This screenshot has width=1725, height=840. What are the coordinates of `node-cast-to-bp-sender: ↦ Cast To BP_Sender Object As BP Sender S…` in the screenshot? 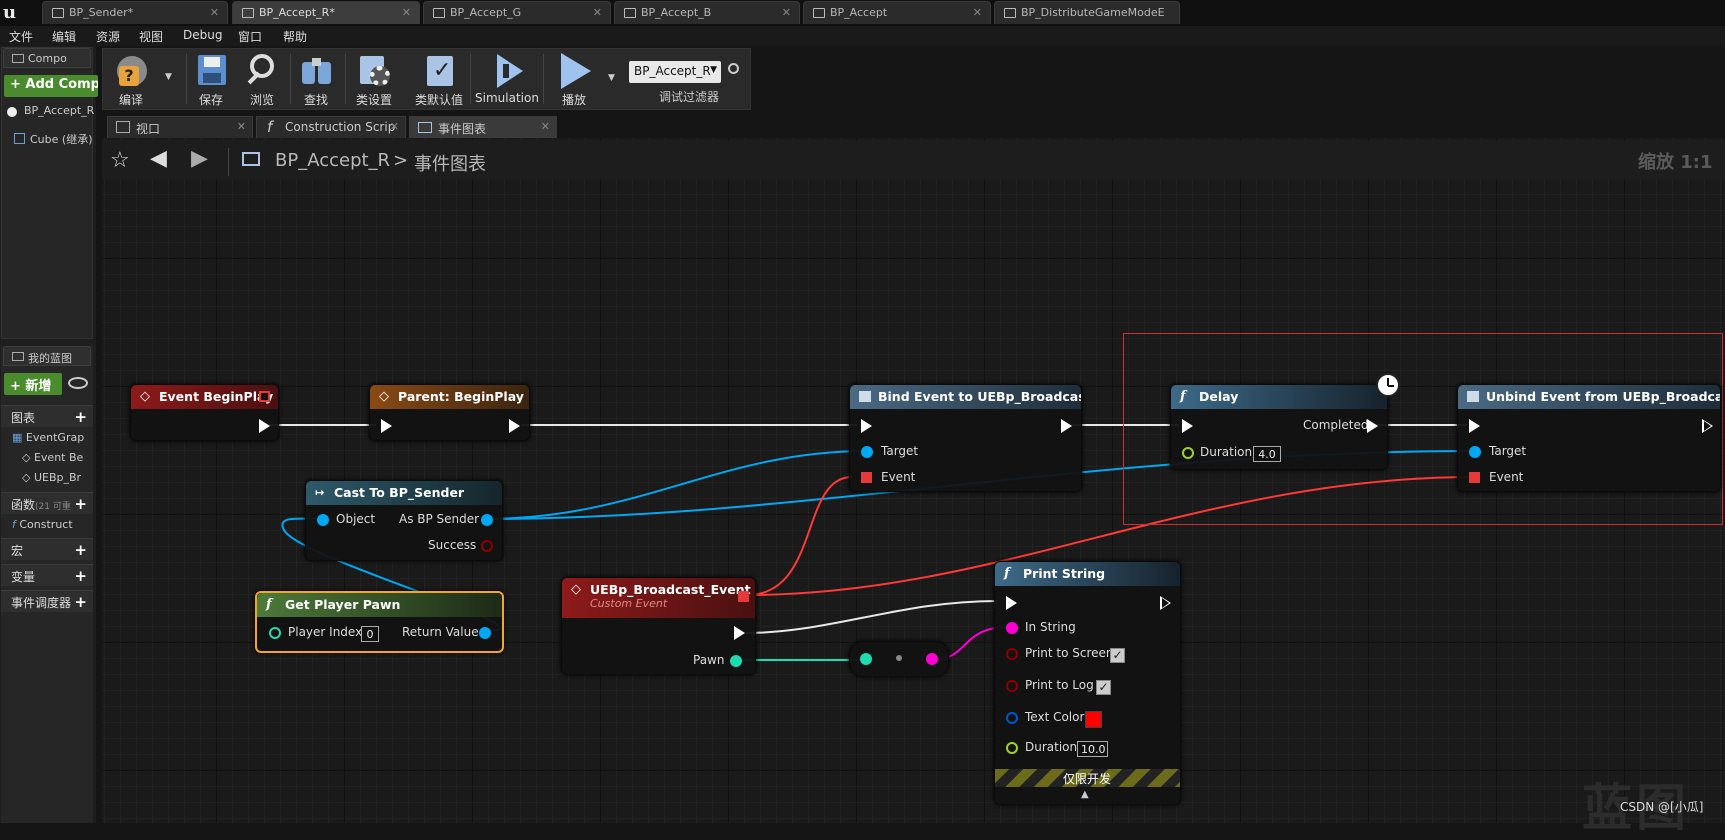 It's located at (404, 520).